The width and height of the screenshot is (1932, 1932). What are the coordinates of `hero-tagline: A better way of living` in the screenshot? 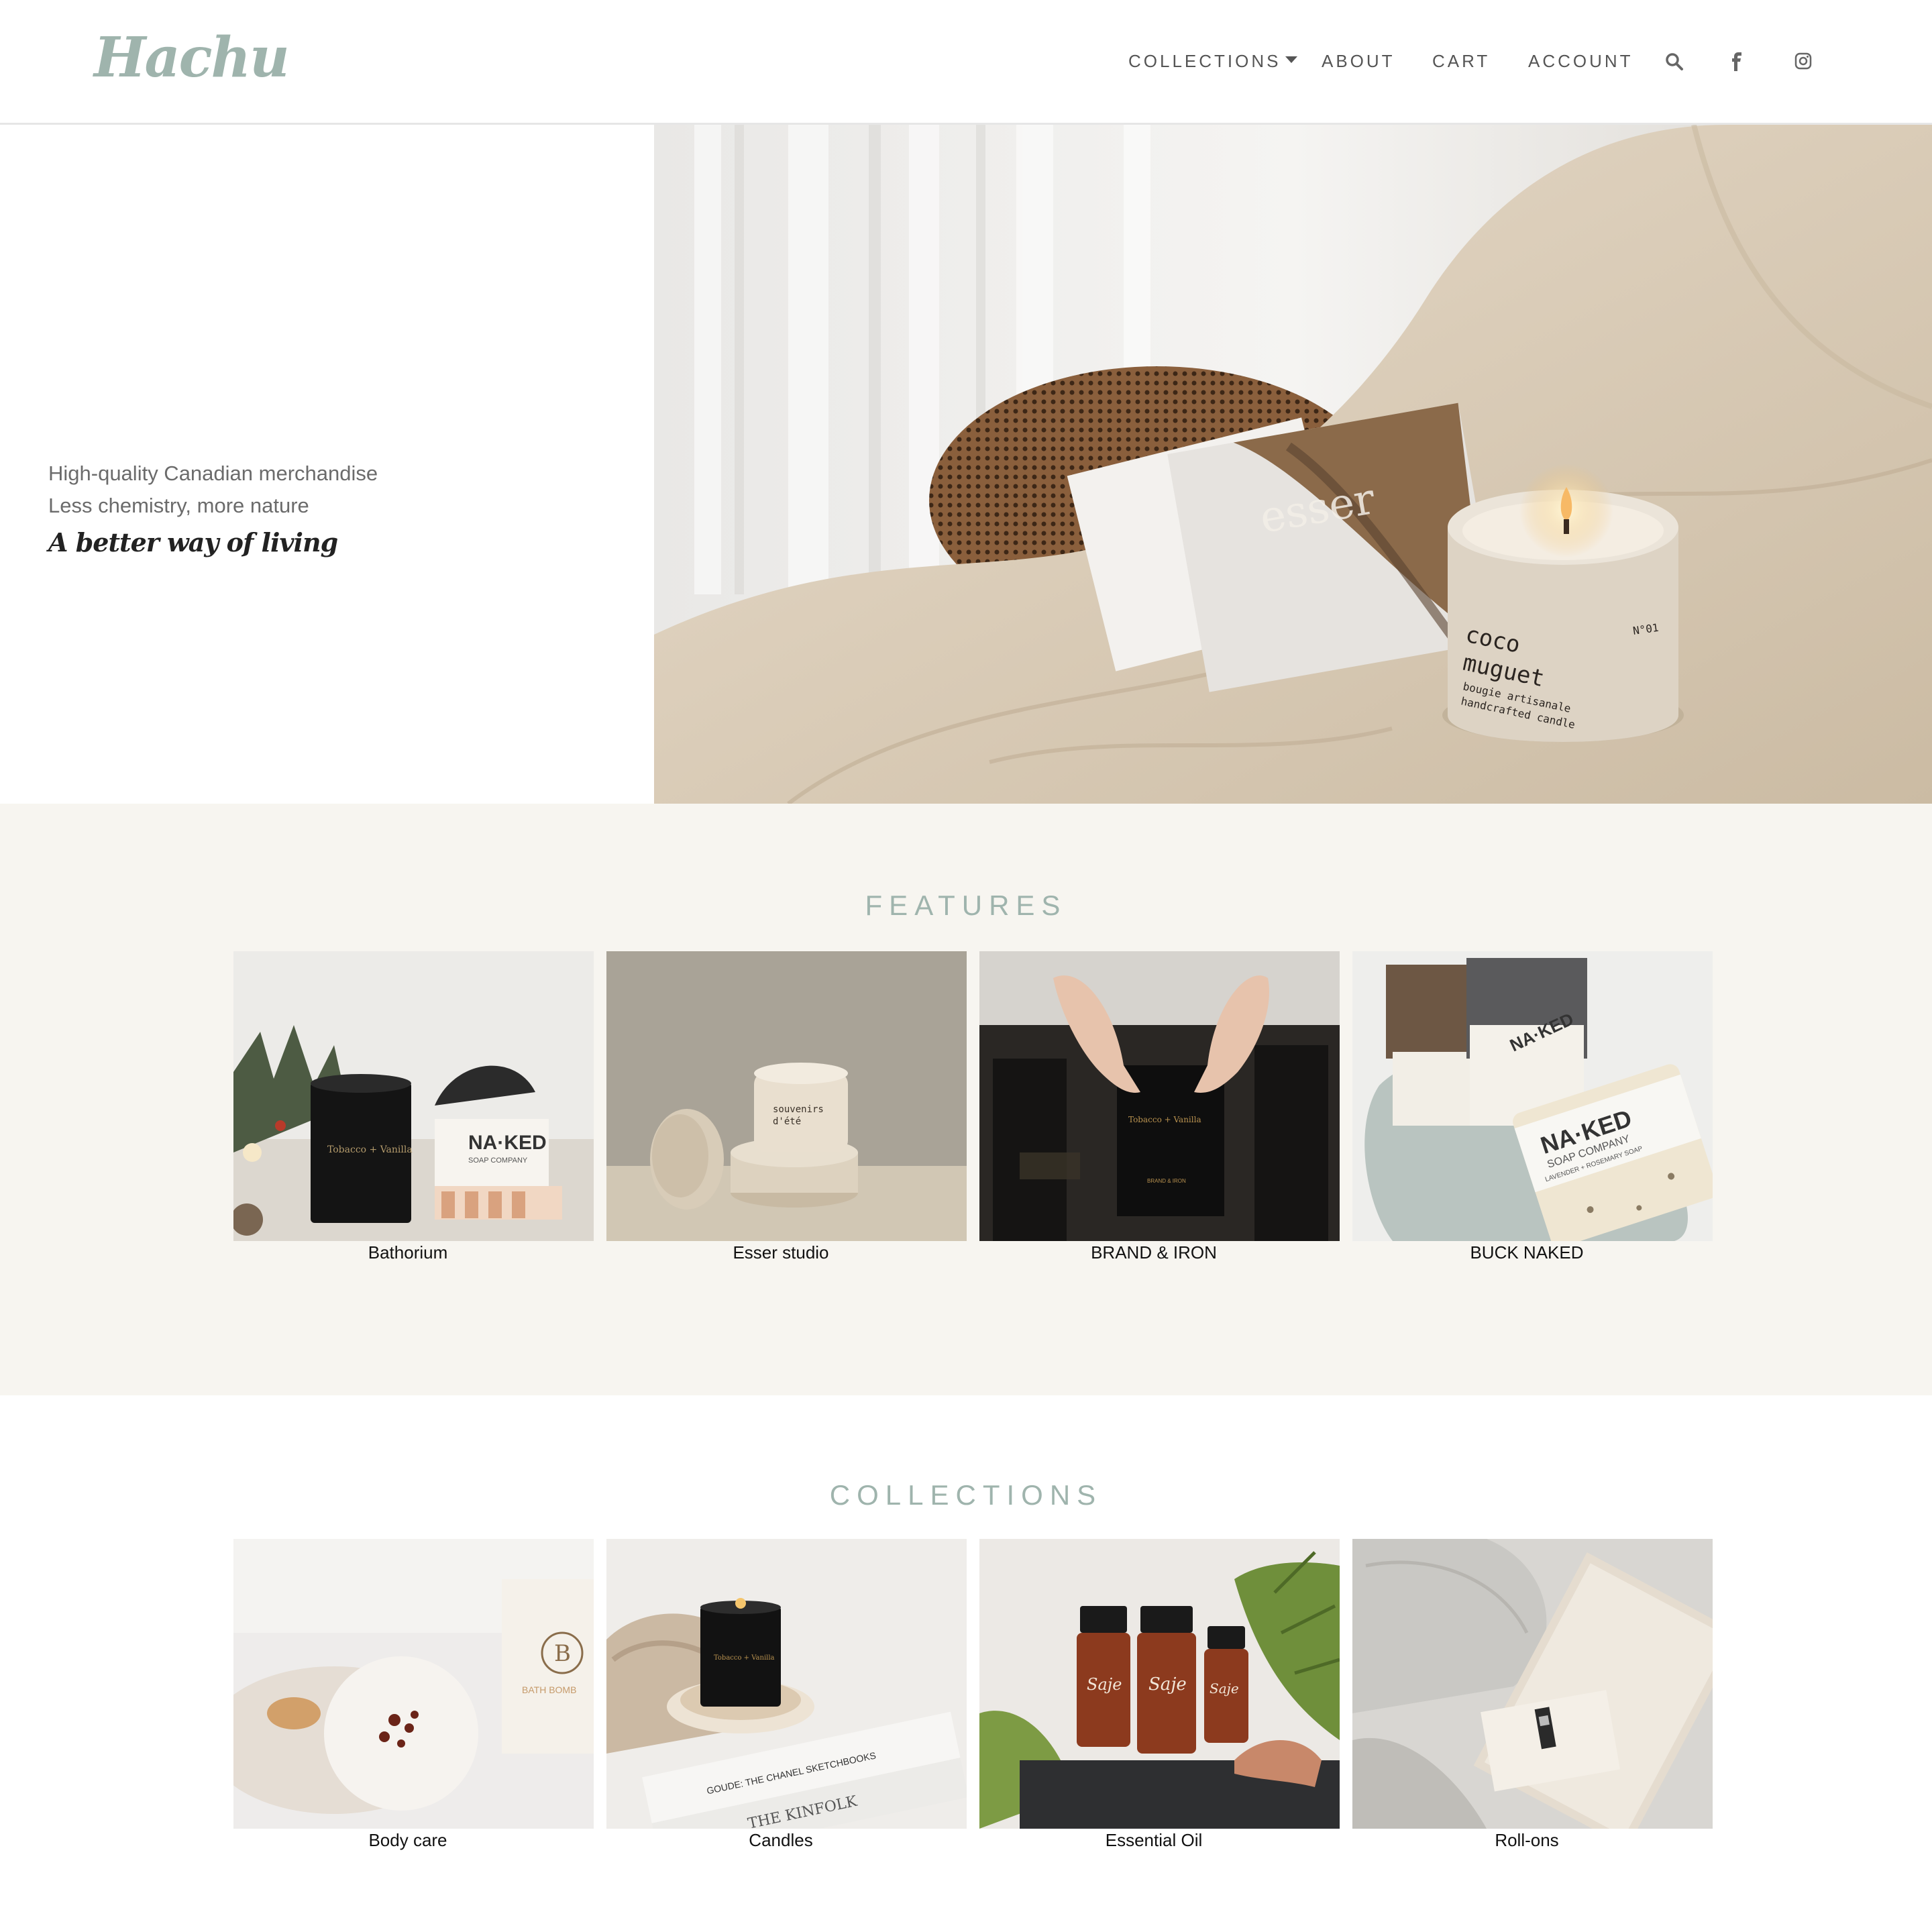 It's located at (193, 542).